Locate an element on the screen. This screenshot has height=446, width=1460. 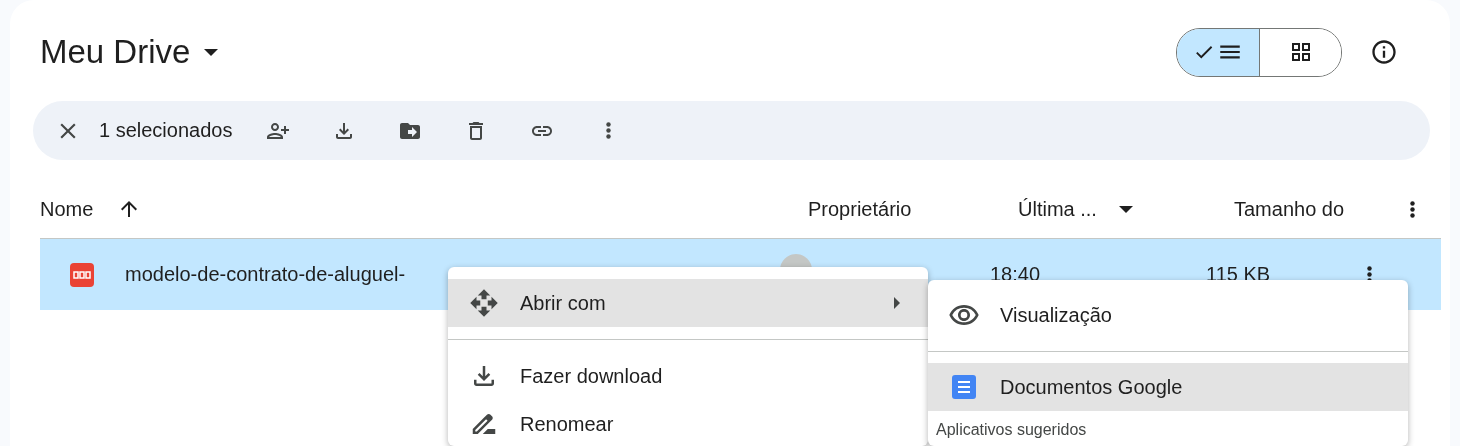
drive-title-dropdown: Meu Drive is located at coordinates (129, 52).